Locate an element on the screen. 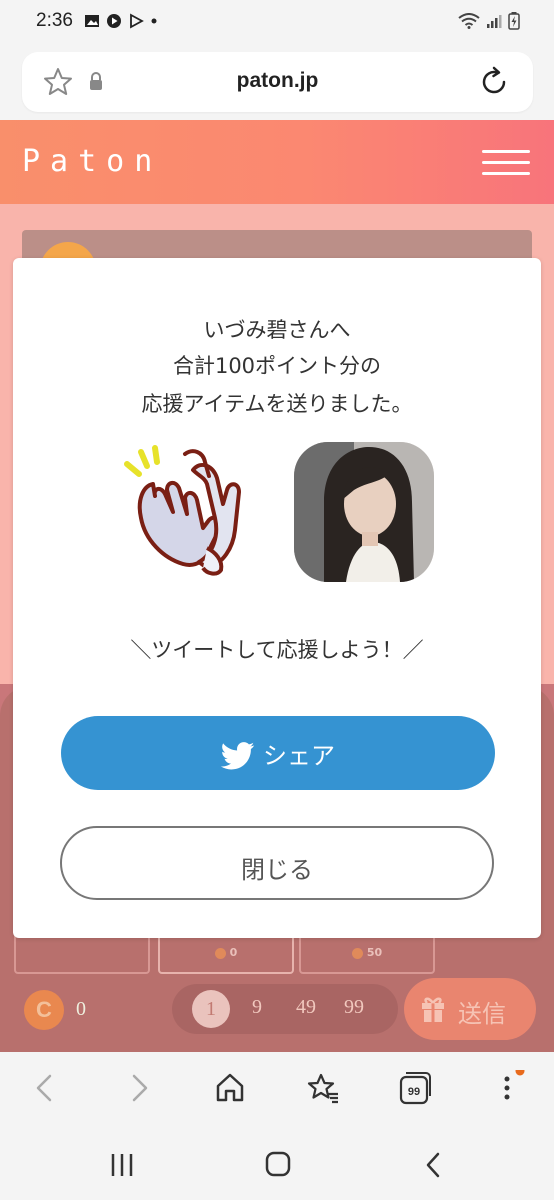 Image resolution: width=554 pixels, height=1200 pixels. status-bar: 2:36 is located at coordinates (277, 22).